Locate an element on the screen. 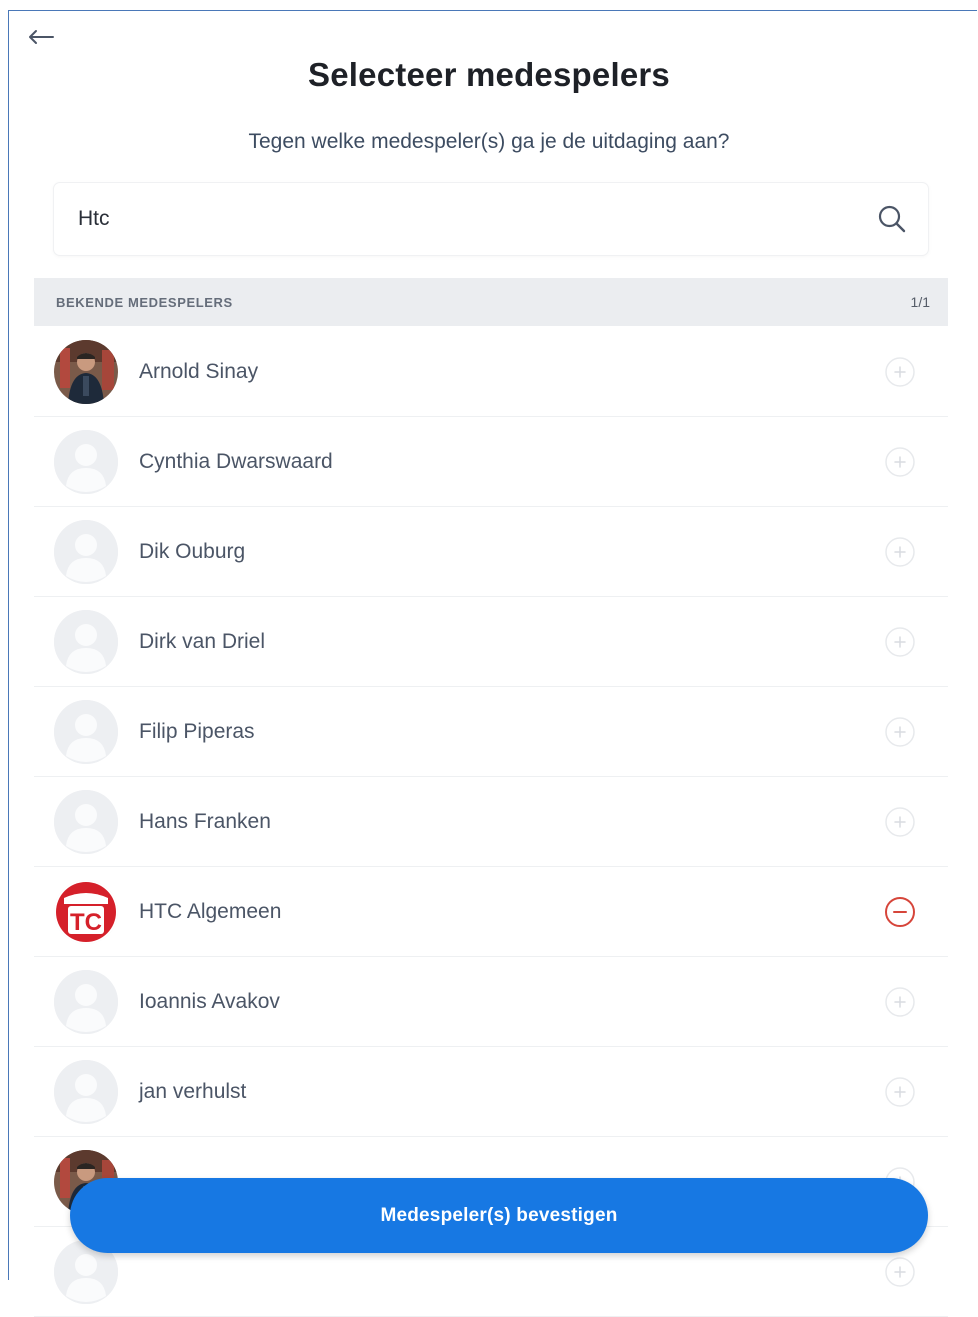 This screenshot has width=978, height=1317. player-name: Ioannis Avakov is located at coordinates (209, 1001).